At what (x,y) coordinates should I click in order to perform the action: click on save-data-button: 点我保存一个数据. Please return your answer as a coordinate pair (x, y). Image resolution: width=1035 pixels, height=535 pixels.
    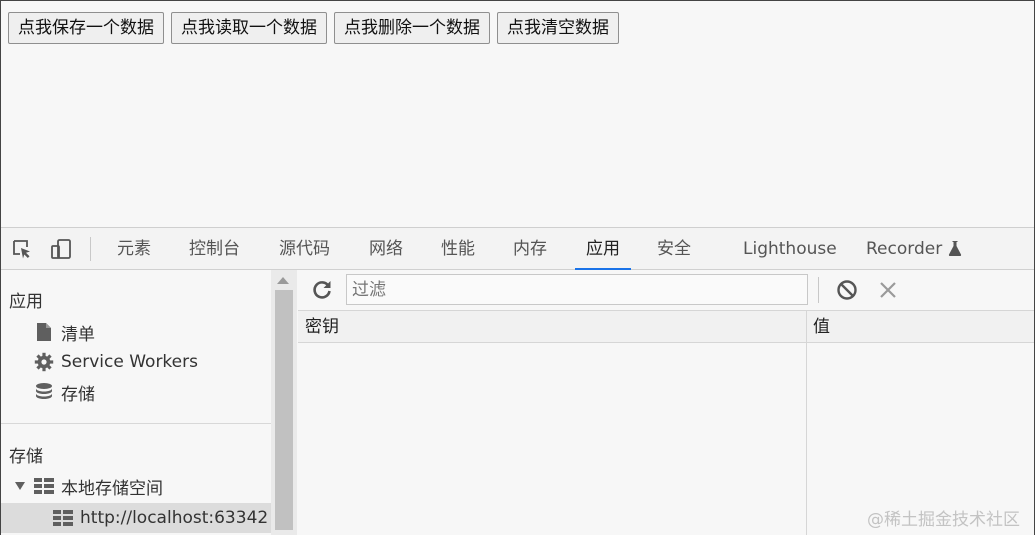
    Looking at the image, I should click on (86, 28).